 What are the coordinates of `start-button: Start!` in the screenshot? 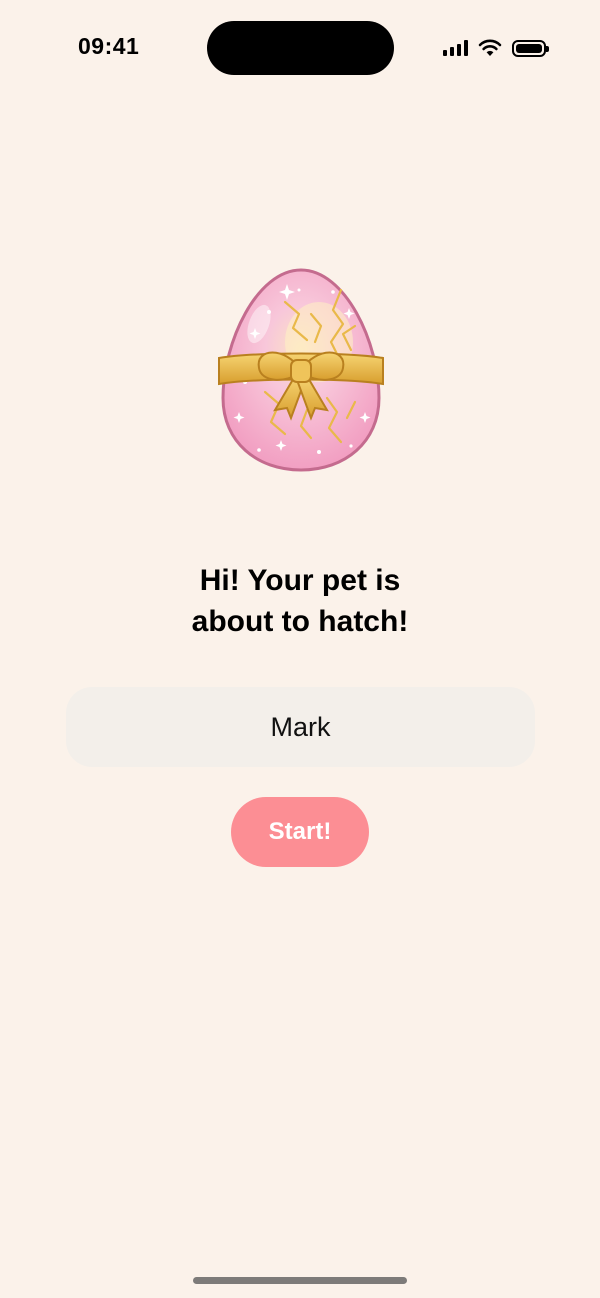 It's located at (300, 832).